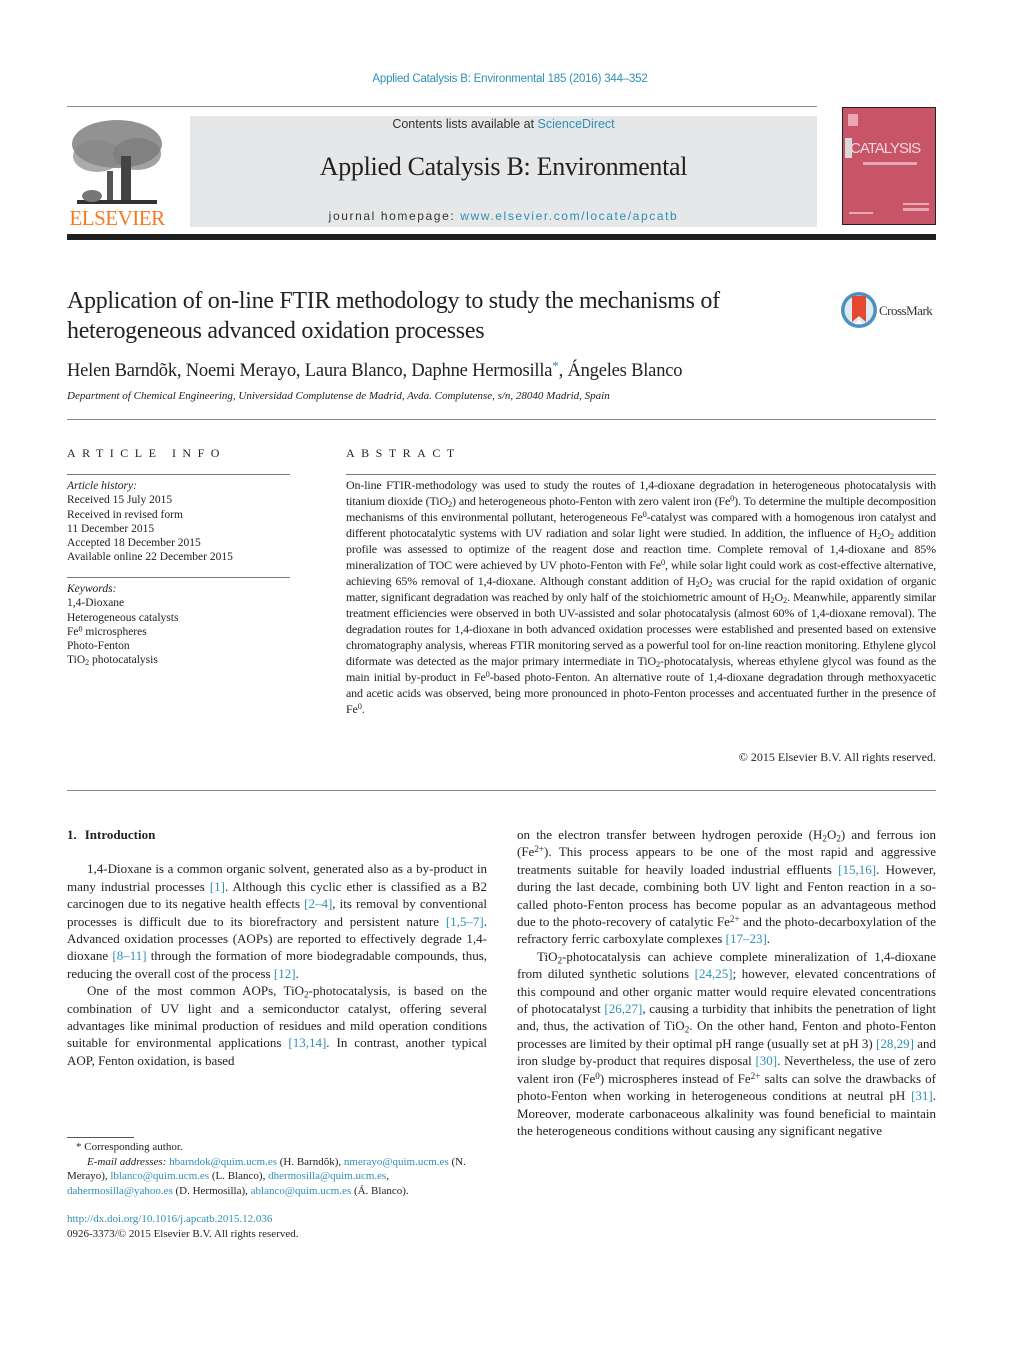 The width and height of the screenshot is (1020, 1351). Describe the element at coordinates (92, 589) in the screenshot. I see `keywords-label: Keywords:` at that location.